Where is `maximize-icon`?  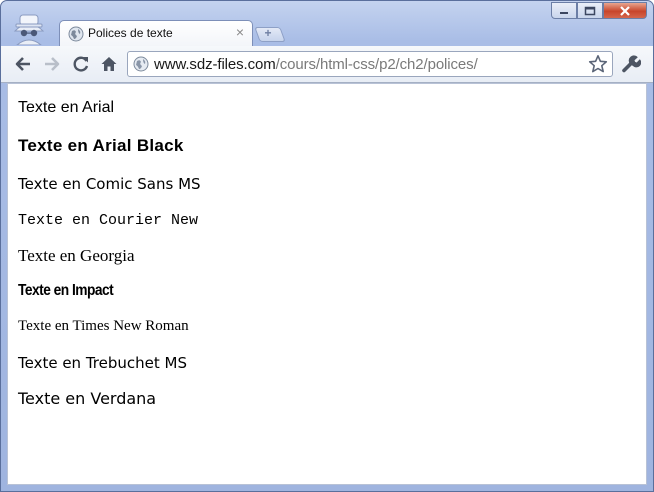
maximize-icon is located at coordinates (590, 10).